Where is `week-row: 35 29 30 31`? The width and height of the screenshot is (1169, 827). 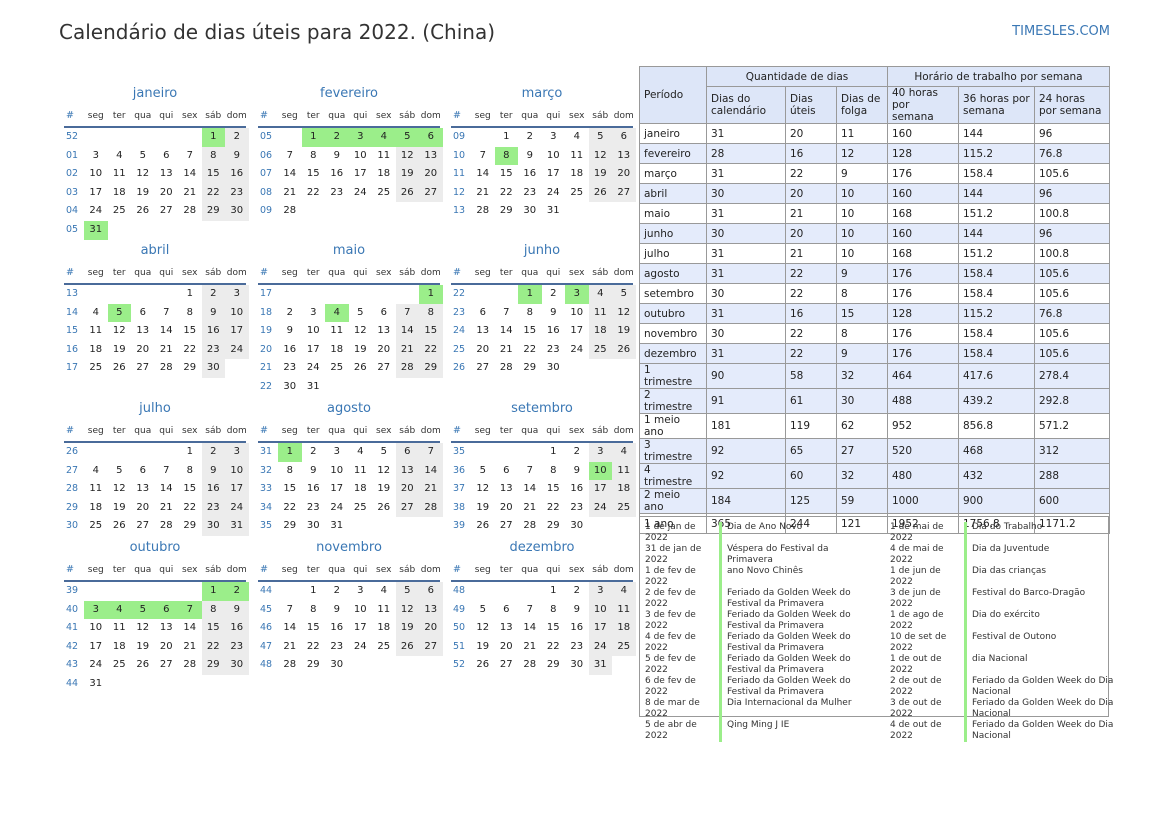
week-row: 35 29 30 31 is located at coordinates (349, 526).